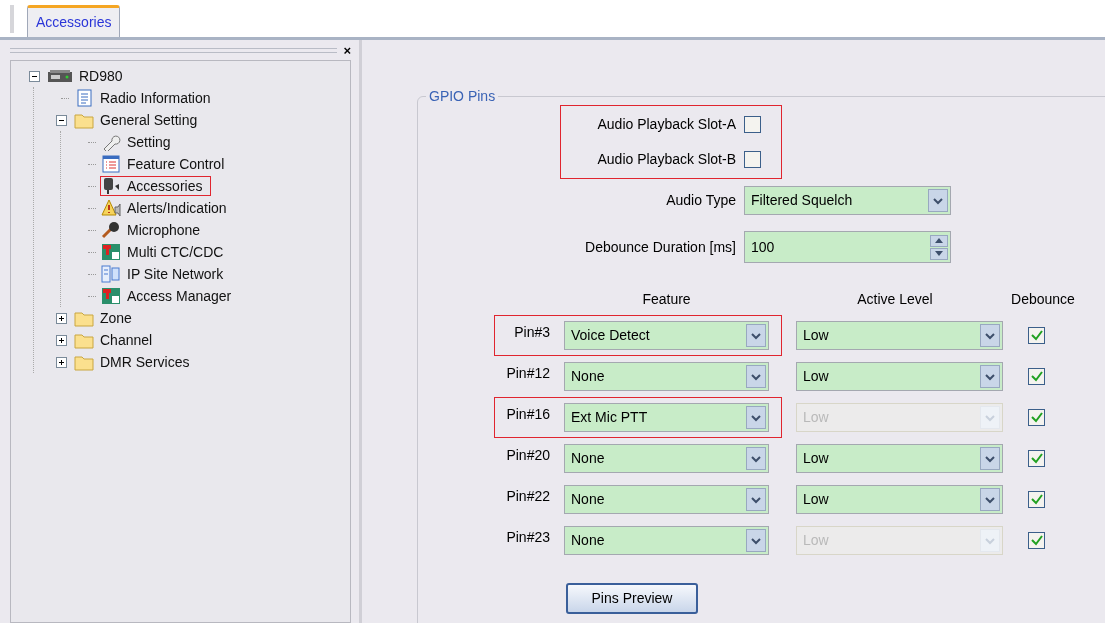 This screenshot has height=623, width=1105. I want to click on pin-label: Pin#12, so click(527, 373).